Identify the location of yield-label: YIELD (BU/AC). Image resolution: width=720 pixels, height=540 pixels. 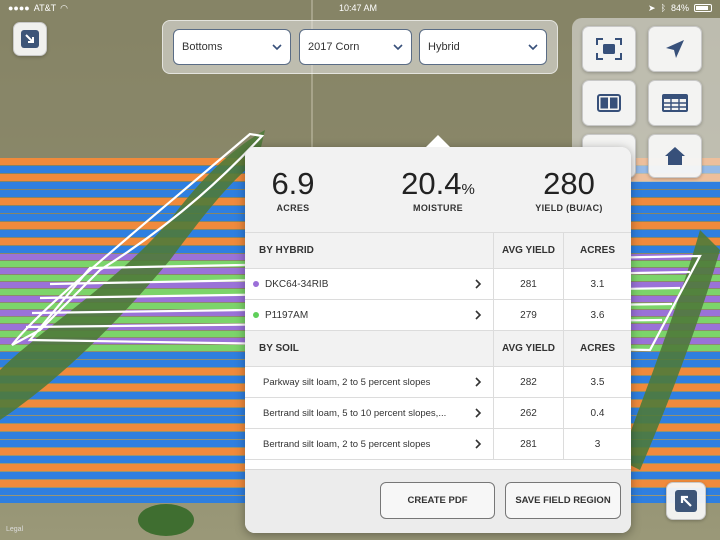
(569, 208).